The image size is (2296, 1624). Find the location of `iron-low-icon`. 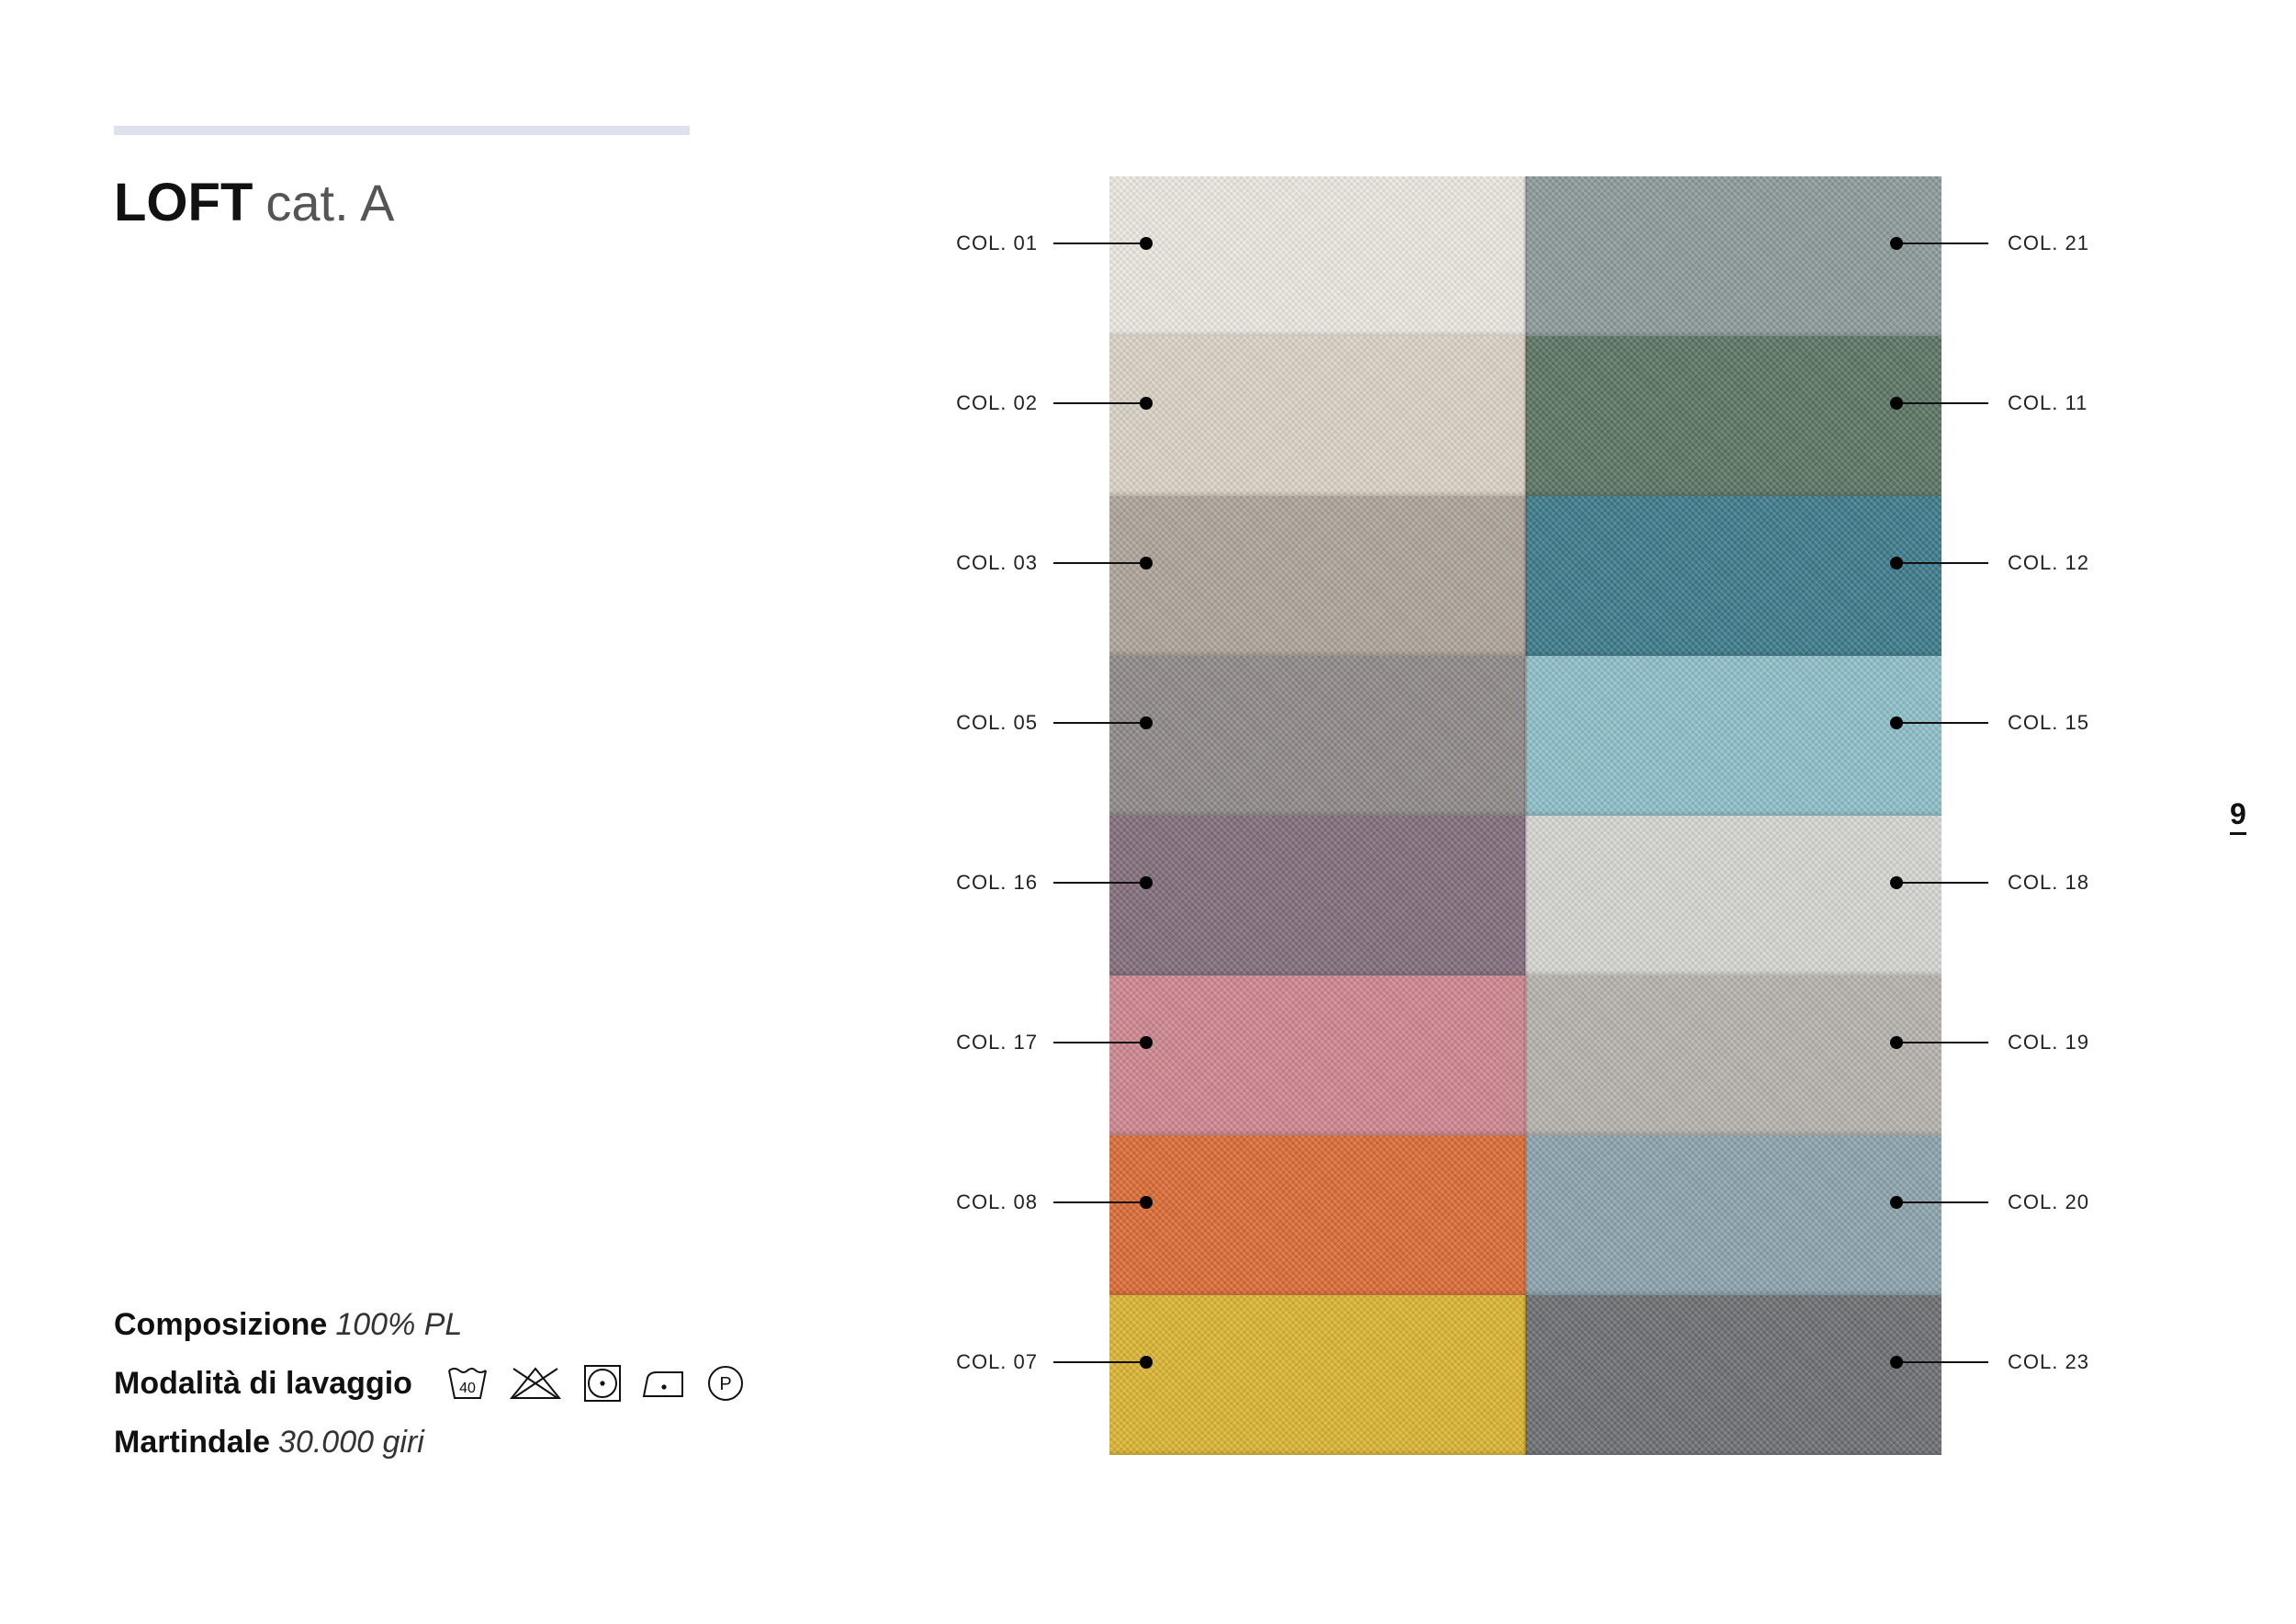

iron-low-icon is located at coordinates (662, 1384).